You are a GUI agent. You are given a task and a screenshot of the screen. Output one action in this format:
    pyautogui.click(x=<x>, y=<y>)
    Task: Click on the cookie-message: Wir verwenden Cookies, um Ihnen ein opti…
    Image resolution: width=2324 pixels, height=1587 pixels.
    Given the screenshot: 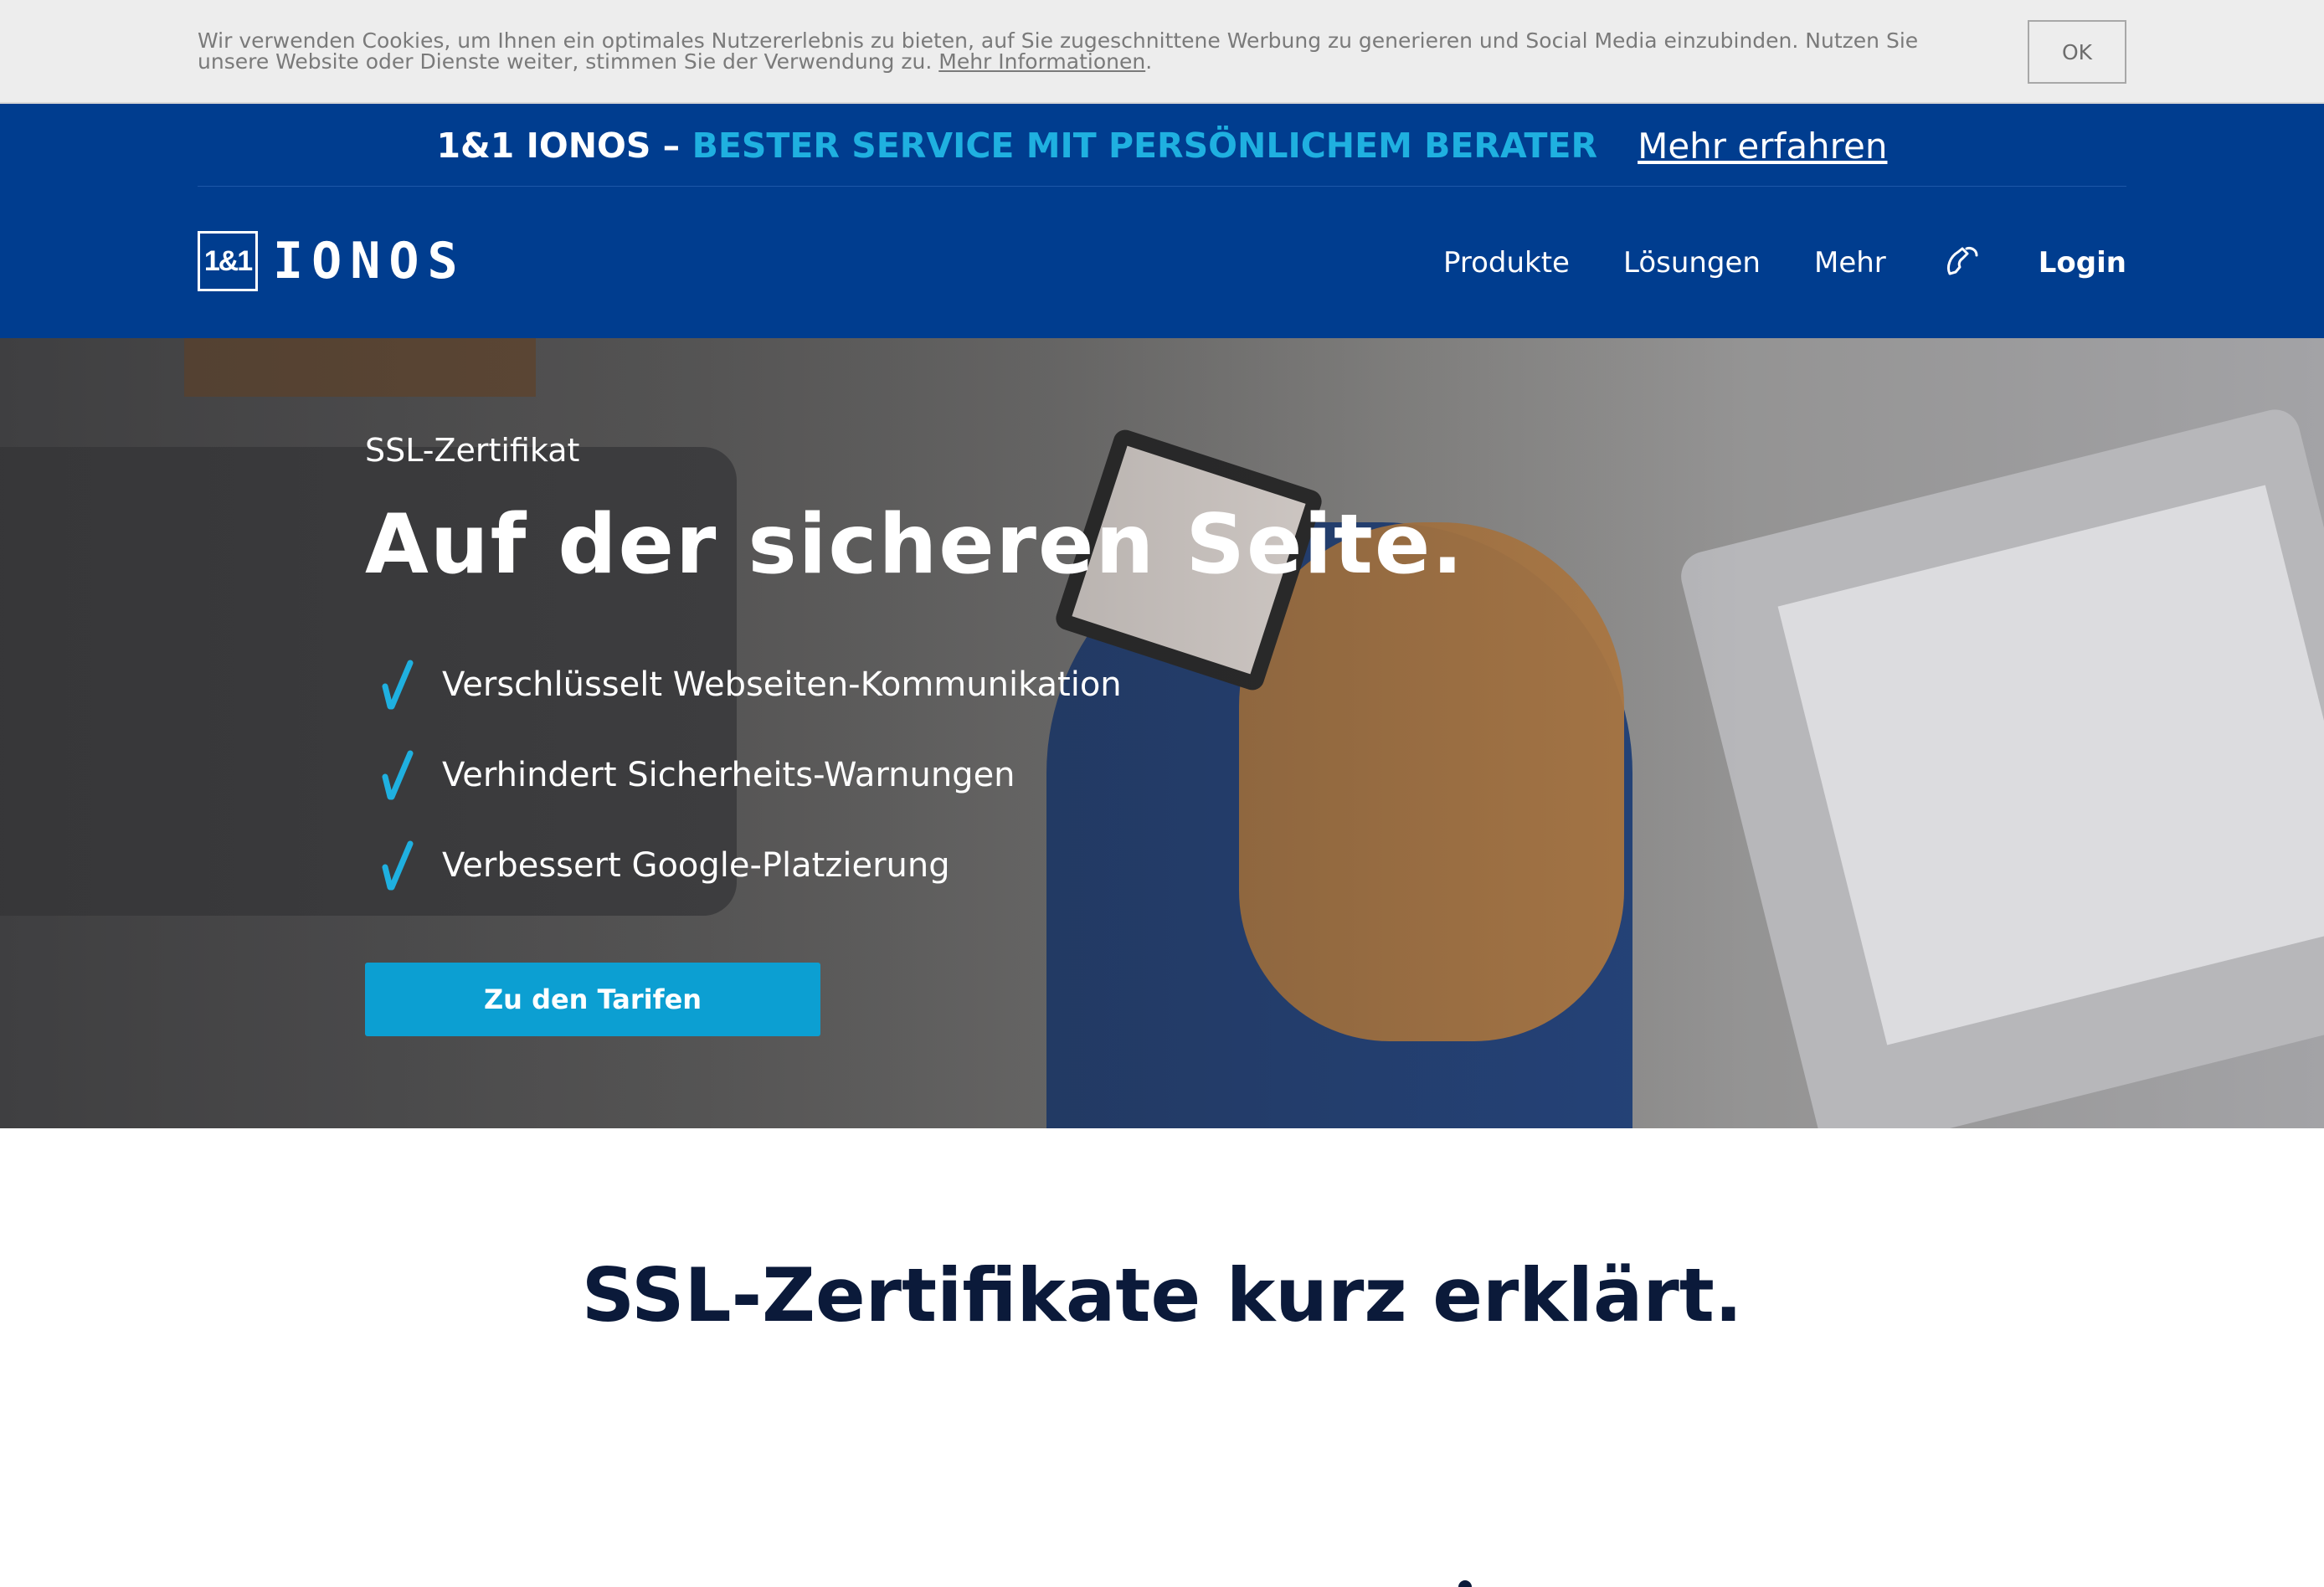 What is the action you would take?
    pyautogui.click(x=1058, y=51)
    